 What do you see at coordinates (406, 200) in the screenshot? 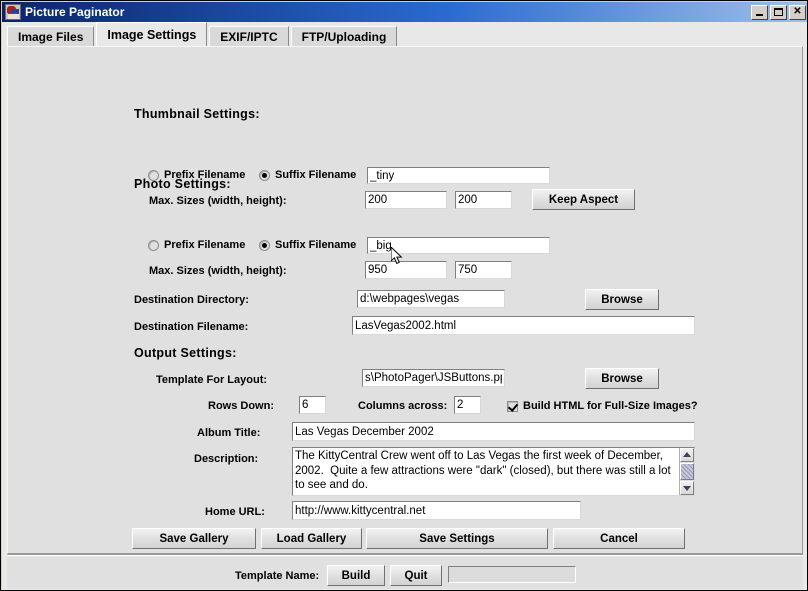
I see `thumbnail-width-input` at bounding box center [406, 200].